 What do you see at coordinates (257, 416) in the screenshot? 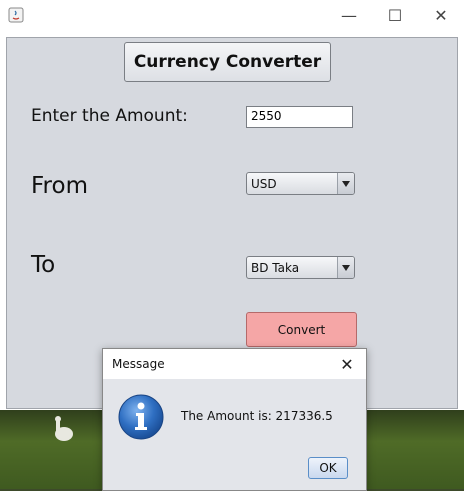
I see `dialog-message: The Amount is: 217336.5` at bounding box center [257, 416].